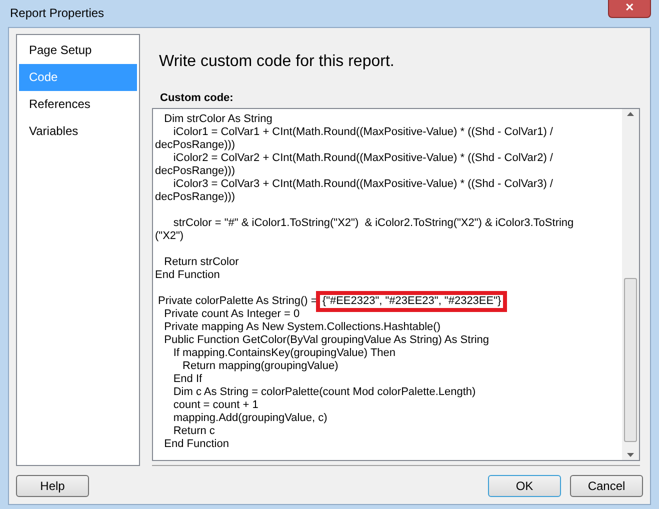 The width and height of the screenshot is (659, 509). What do you see at coordinates (260, 366) in the screenshot?
I see `code-line: Return mapping(groupingValue)` at bounding box center [260, 366].